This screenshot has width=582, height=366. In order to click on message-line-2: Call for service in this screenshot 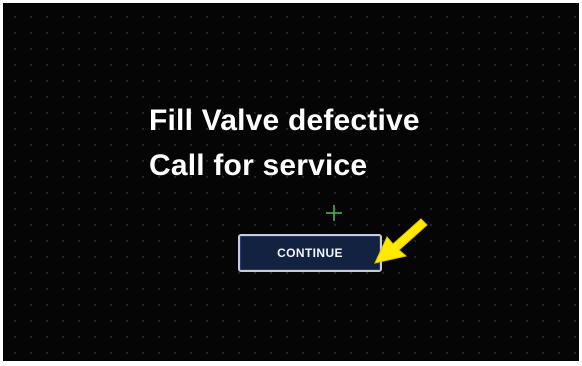, I will do `click(258, 165)`.